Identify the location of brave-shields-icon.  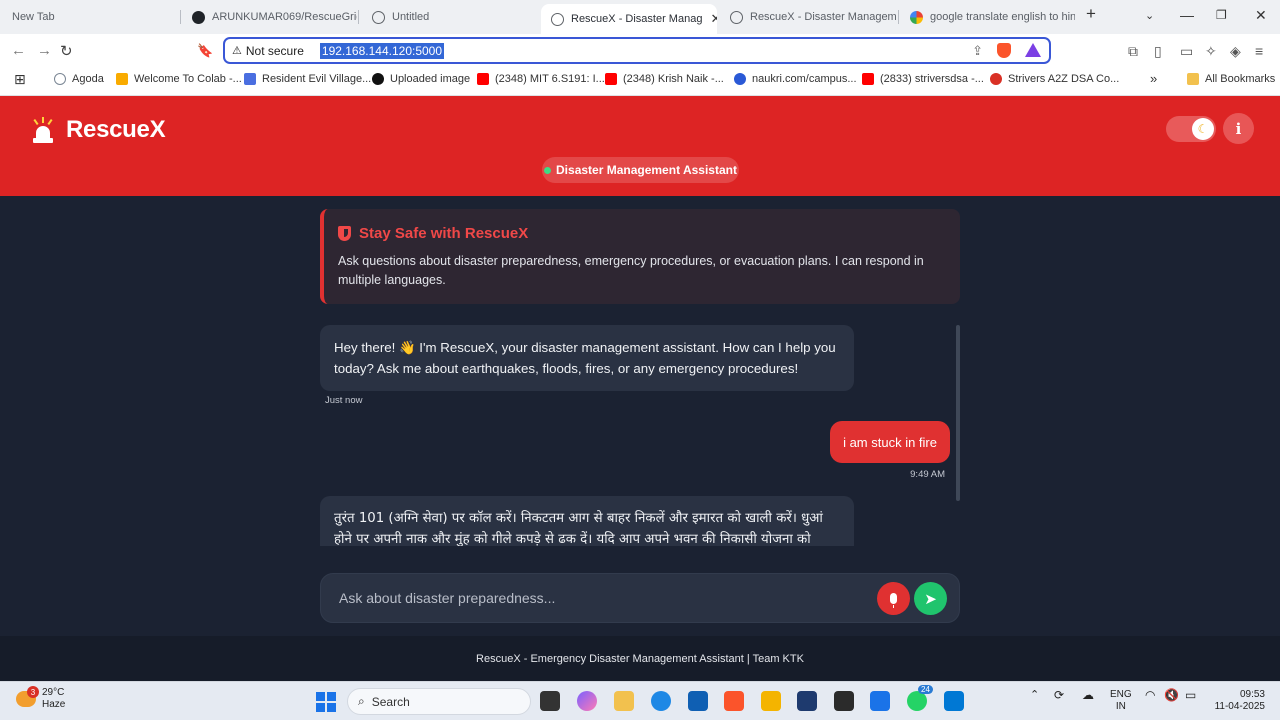
(1004, 50).